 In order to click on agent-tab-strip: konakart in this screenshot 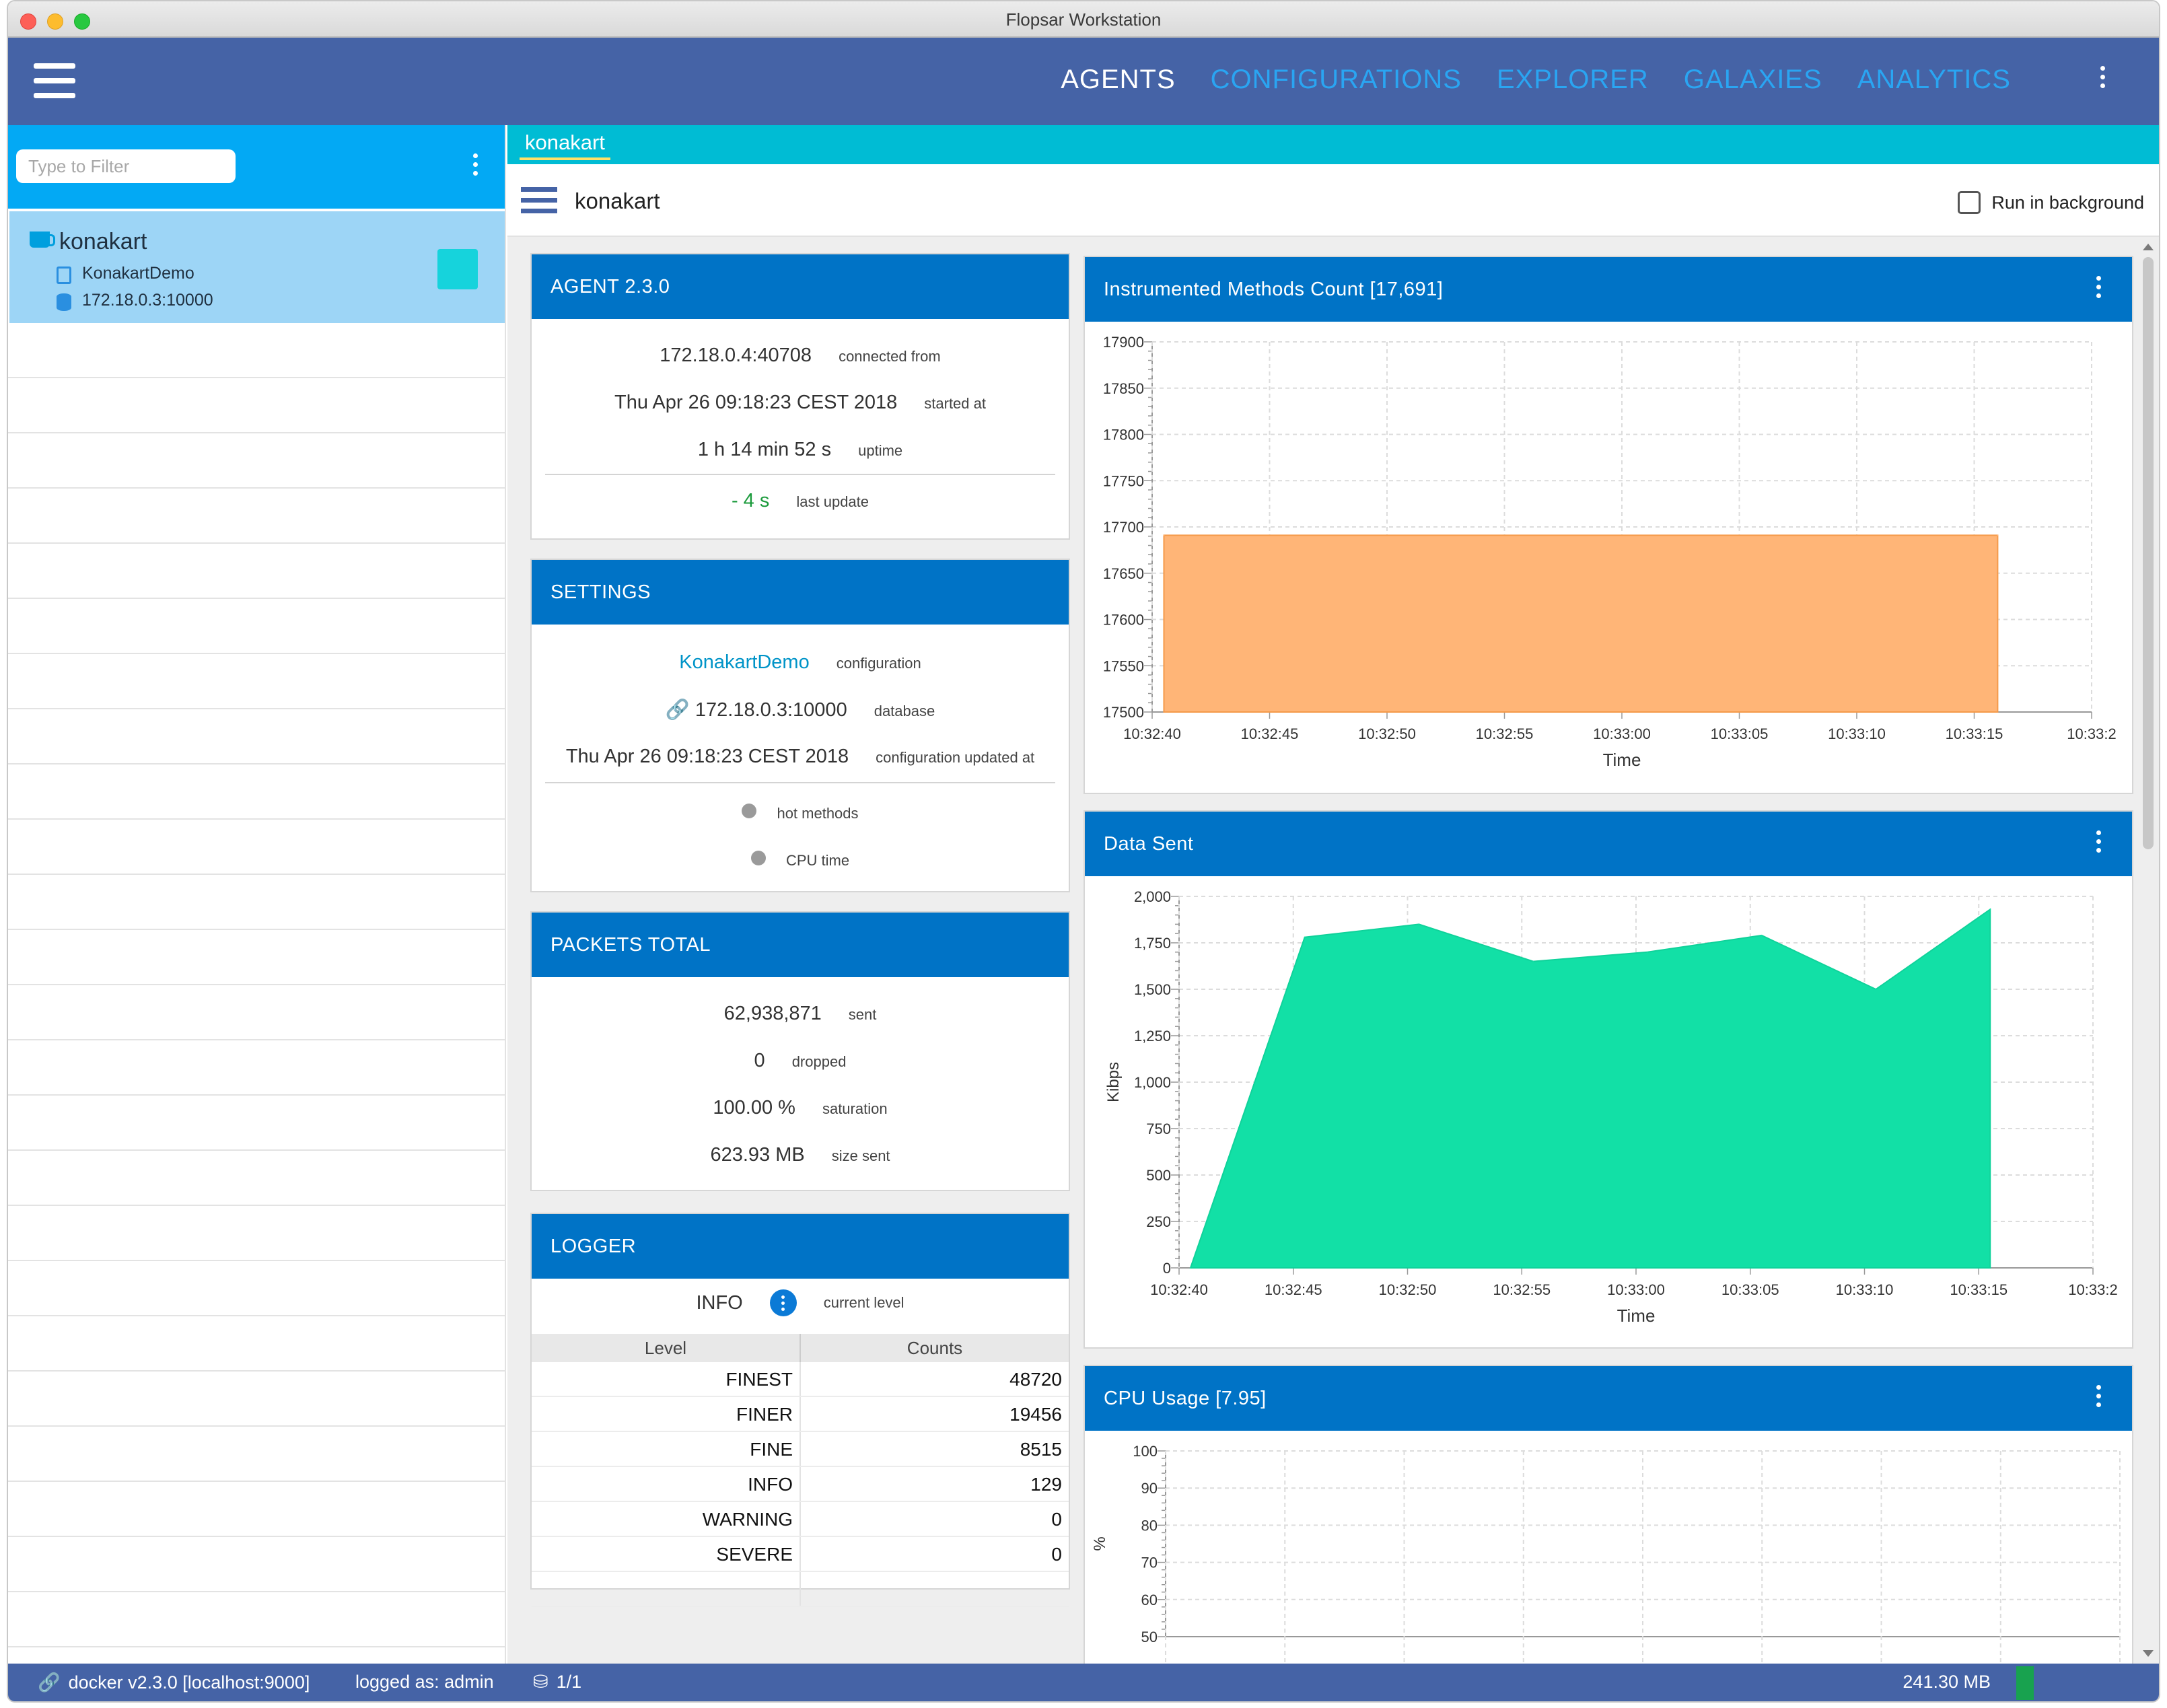, I will do `click(1333, 144)`.